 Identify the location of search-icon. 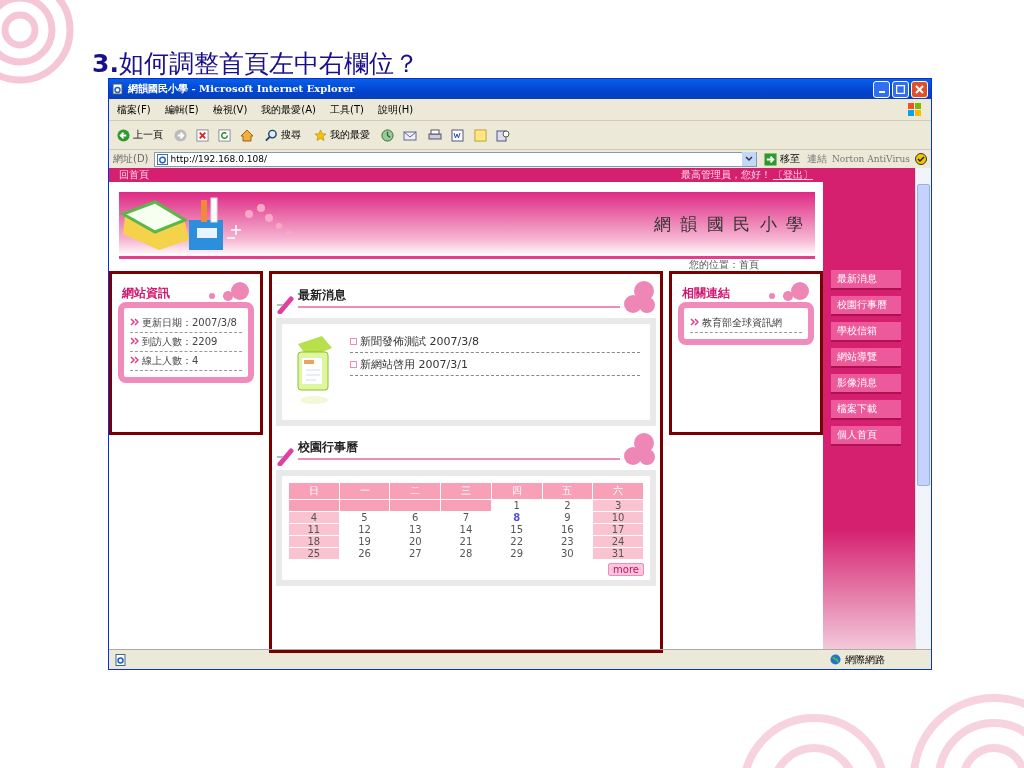
(271, 135).